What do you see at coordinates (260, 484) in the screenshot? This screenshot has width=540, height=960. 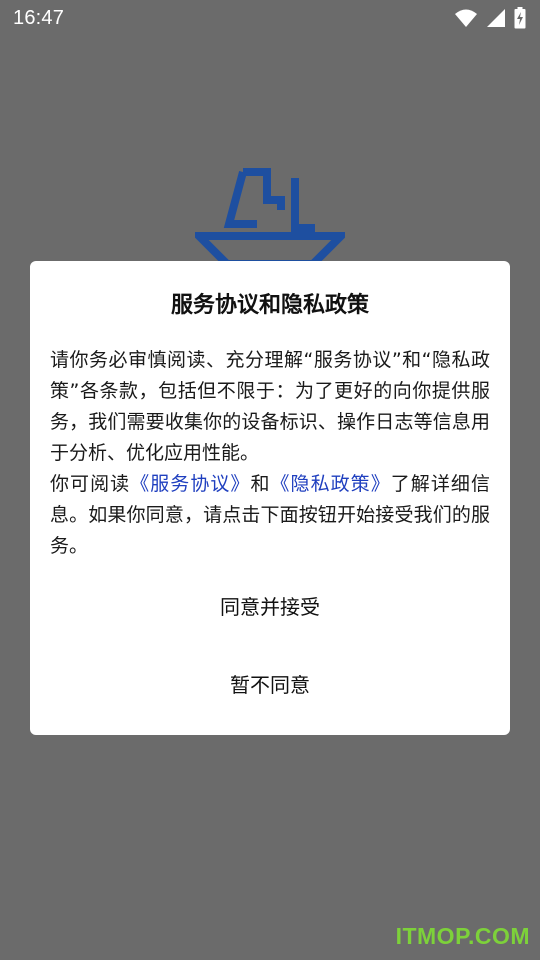 I see `links-and-text: 和` at bounding box center [260, 484].